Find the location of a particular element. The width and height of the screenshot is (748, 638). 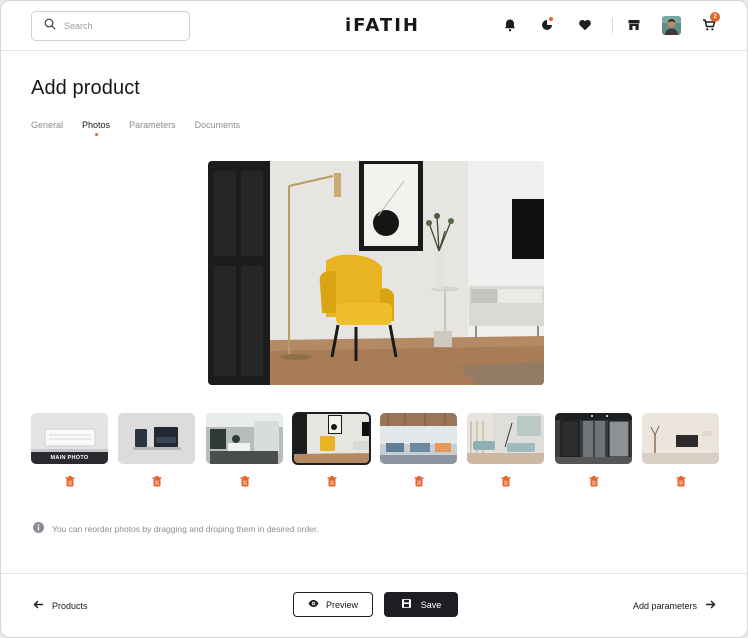

info-icon is located at coordinates (38, 528).